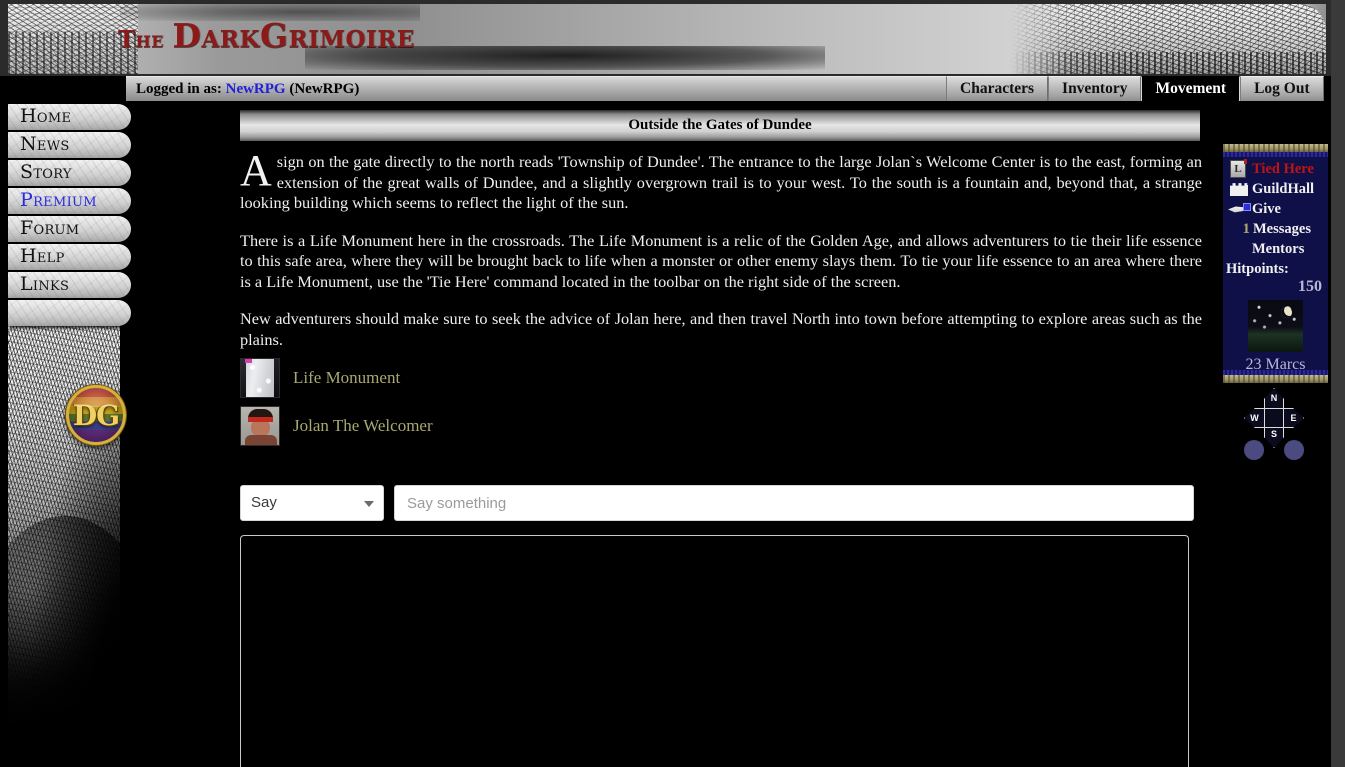 The height and width of the screenshot is (767, 1345). What do you see at coordinates (1282, 88) in the screenshot?
I see `tab-log-out: Log Out` at bounding box center [1282, 88].